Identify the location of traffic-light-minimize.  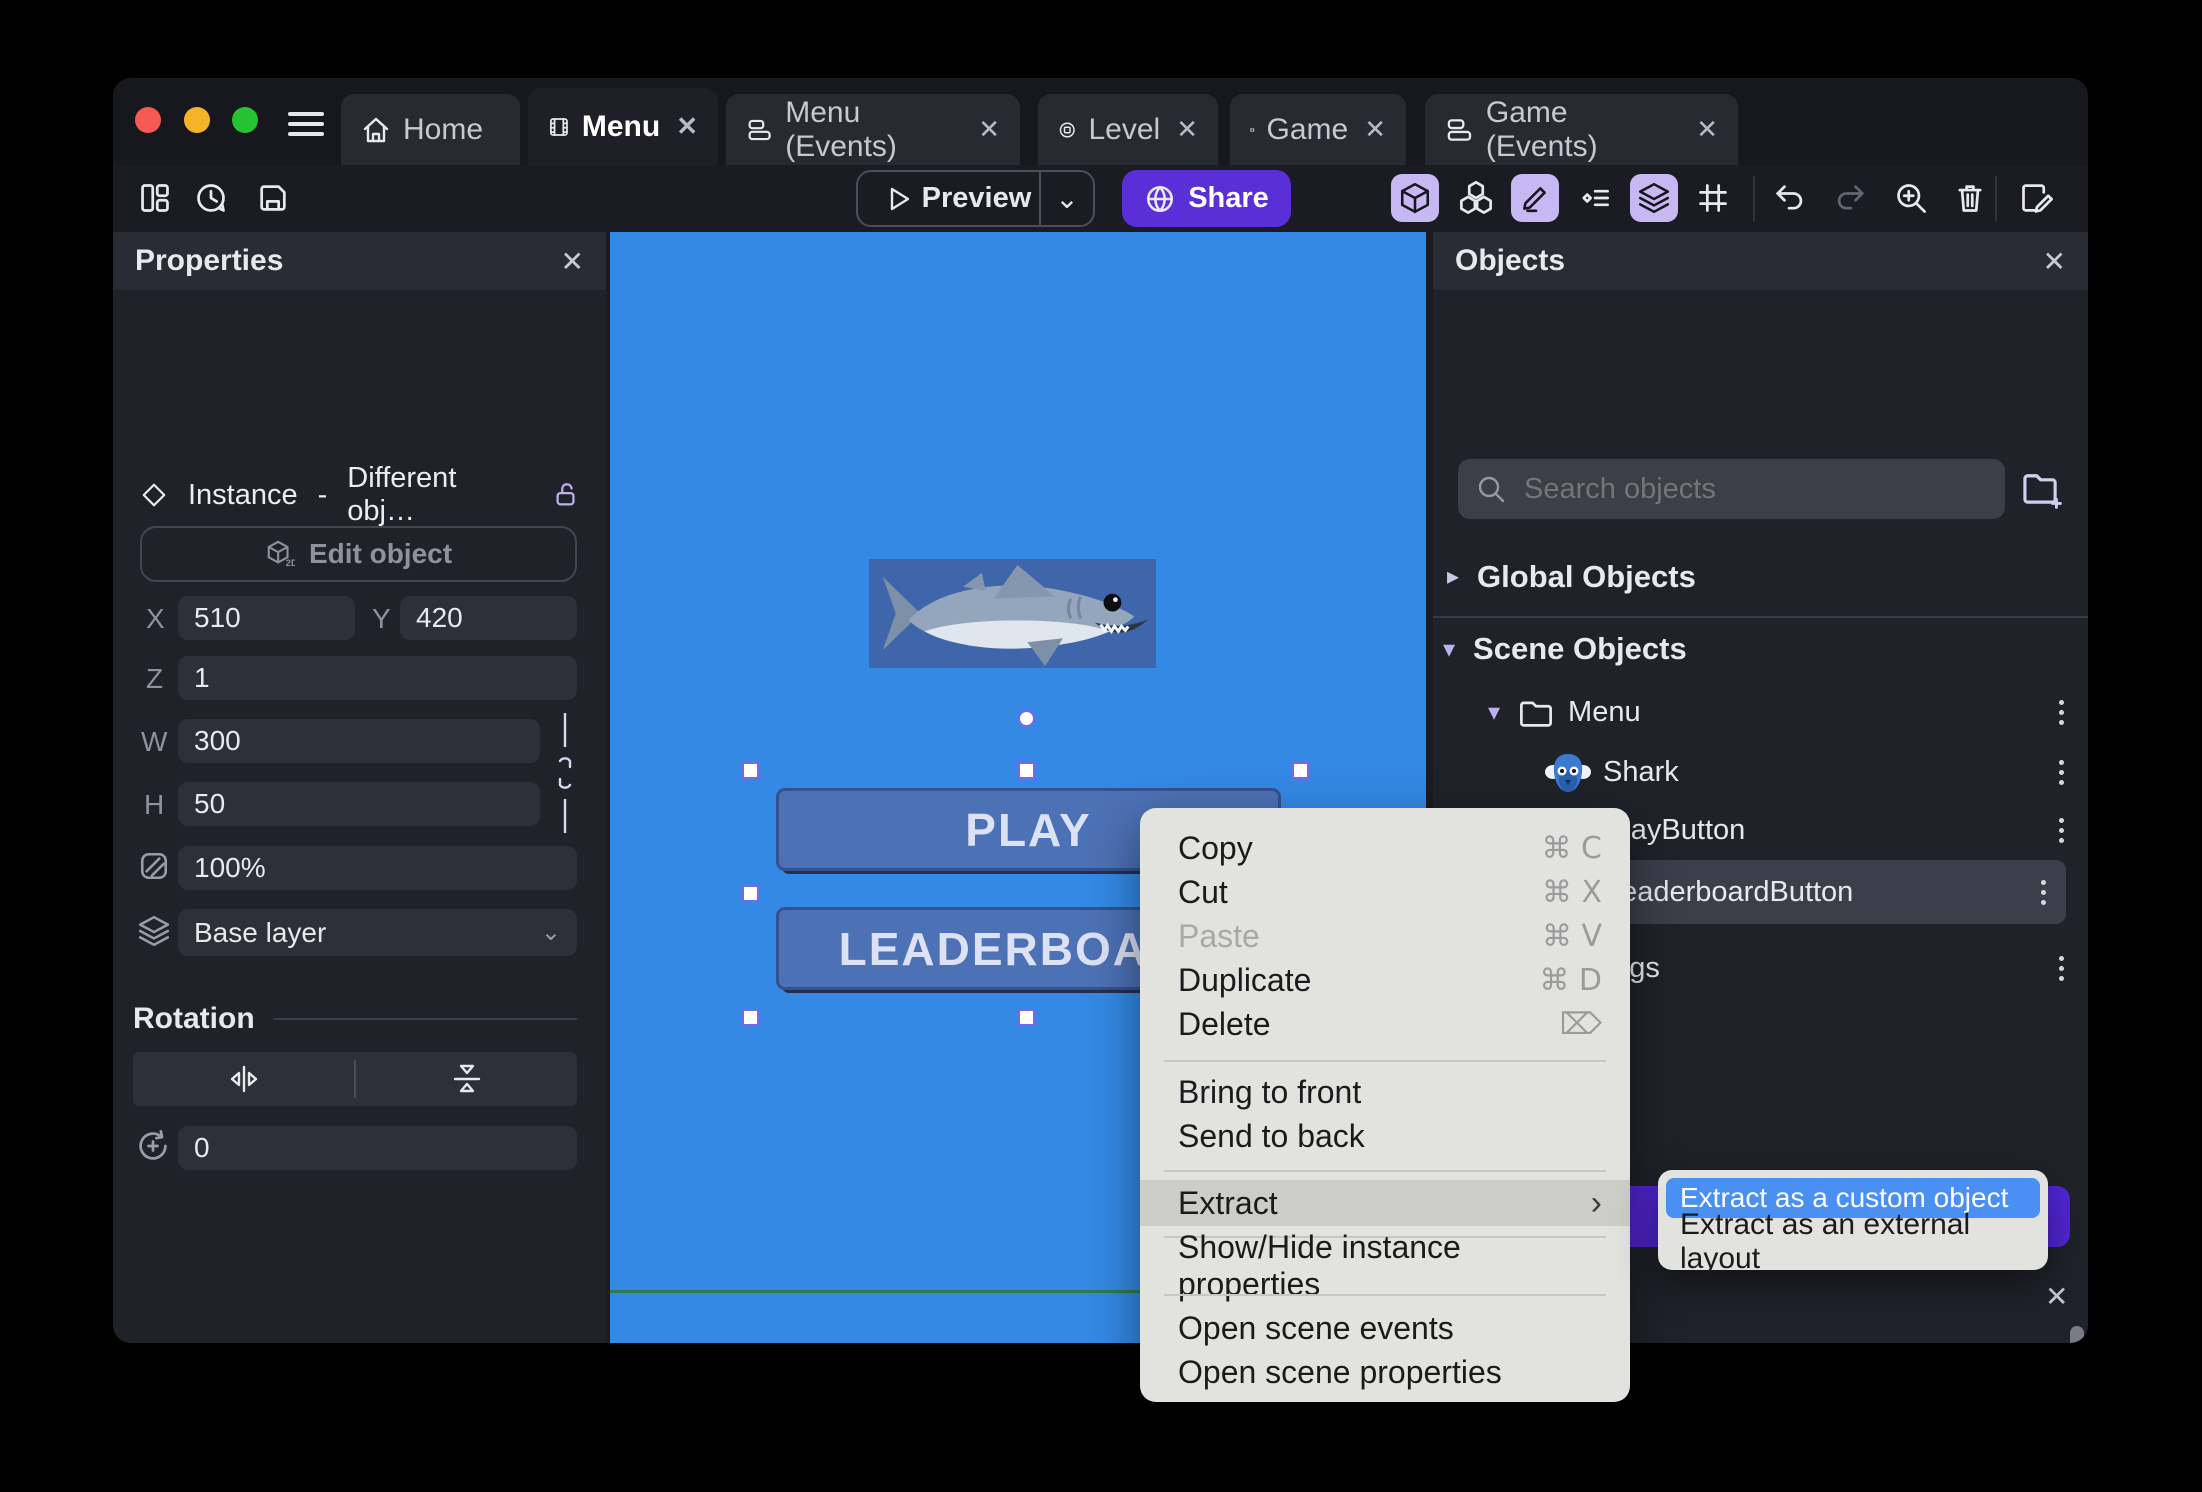
(197, 120).